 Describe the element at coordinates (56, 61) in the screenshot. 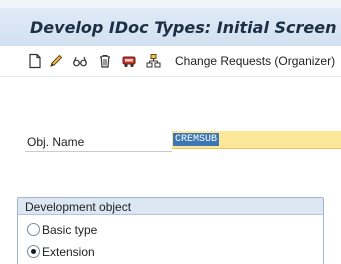

I see `change-icon` at that location.